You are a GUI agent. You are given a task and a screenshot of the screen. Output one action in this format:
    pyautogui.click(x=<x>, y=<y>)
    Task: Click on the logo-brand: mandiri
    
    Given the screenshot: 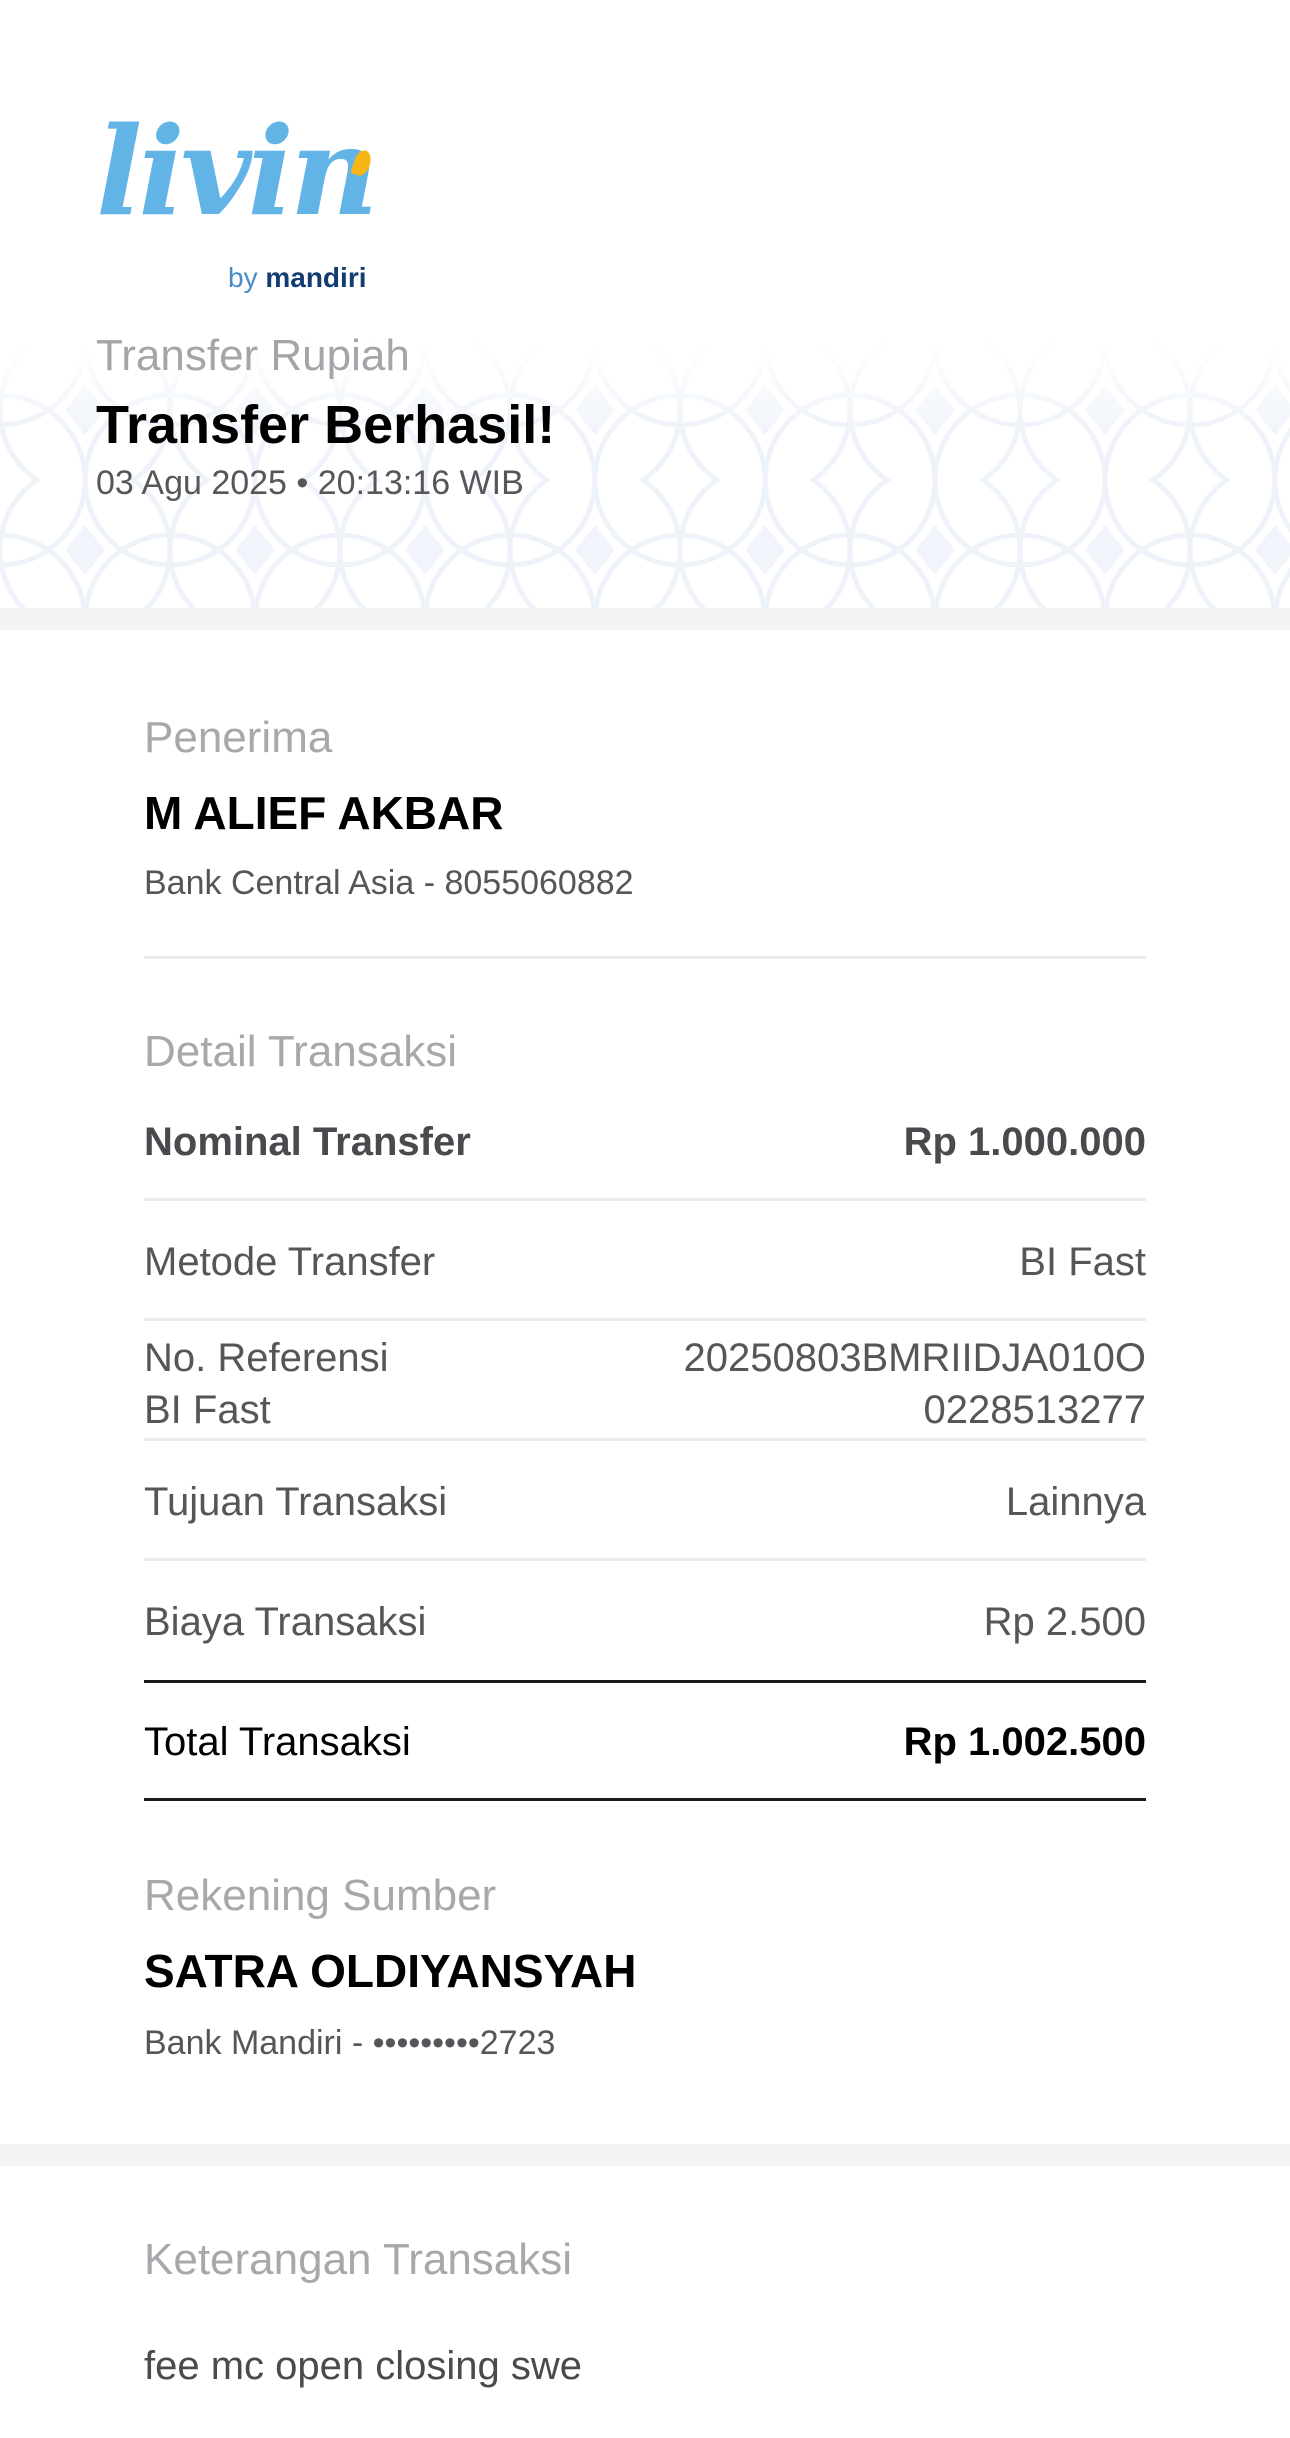 What is the action you would take?
    pyautogui.click(x=316, y=277)
    